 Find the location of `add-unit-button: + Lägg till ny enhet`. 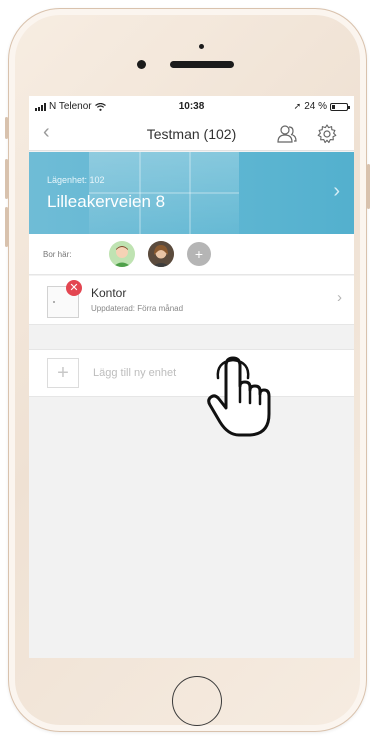

add-unit-button: + Lägg till ny enhet is located at coordinates (191, 373).